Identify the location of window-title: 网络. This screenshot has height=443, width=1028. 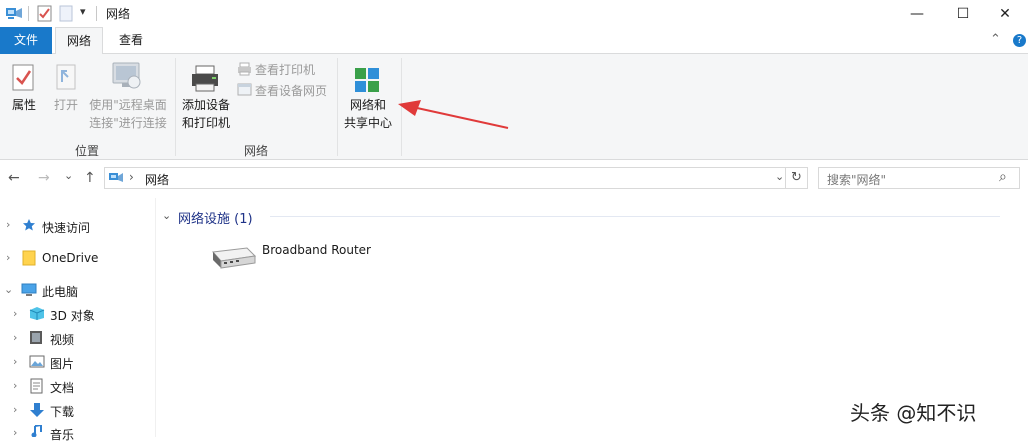
(118, 14).